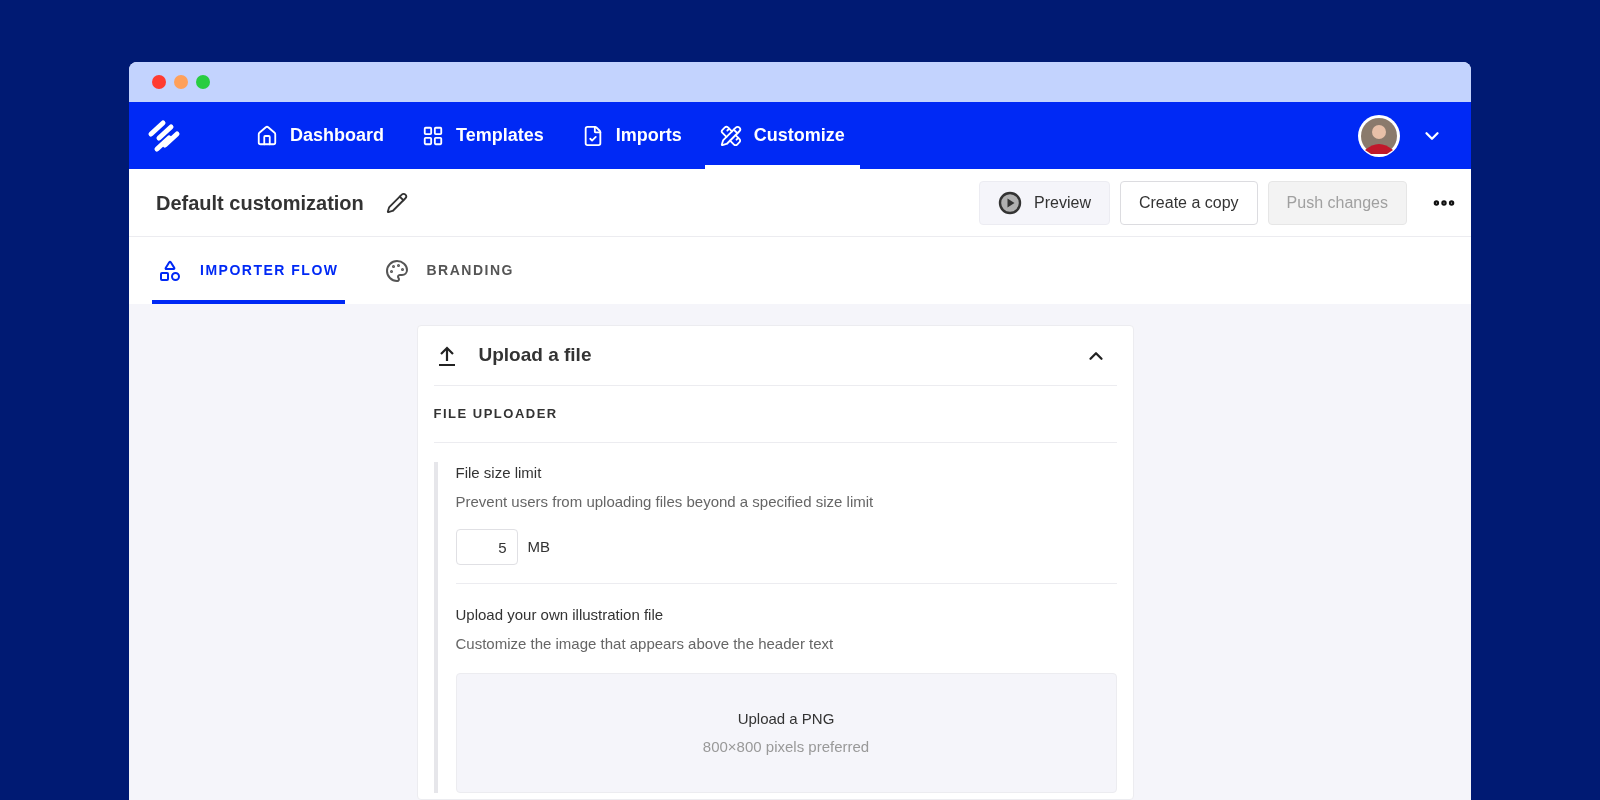  I want to click on home-icon, so click(267, 135).